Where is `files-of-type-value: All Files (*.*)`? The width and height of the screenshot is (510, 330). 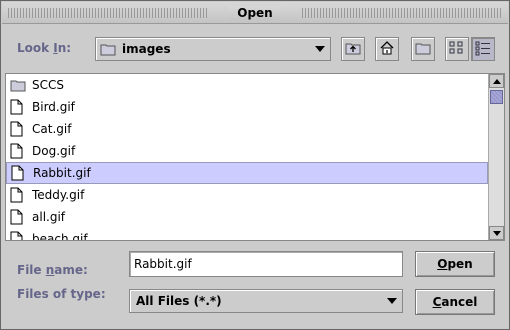
files-of-type-value: All Files (*.*) is located at coordinates (179, 301).